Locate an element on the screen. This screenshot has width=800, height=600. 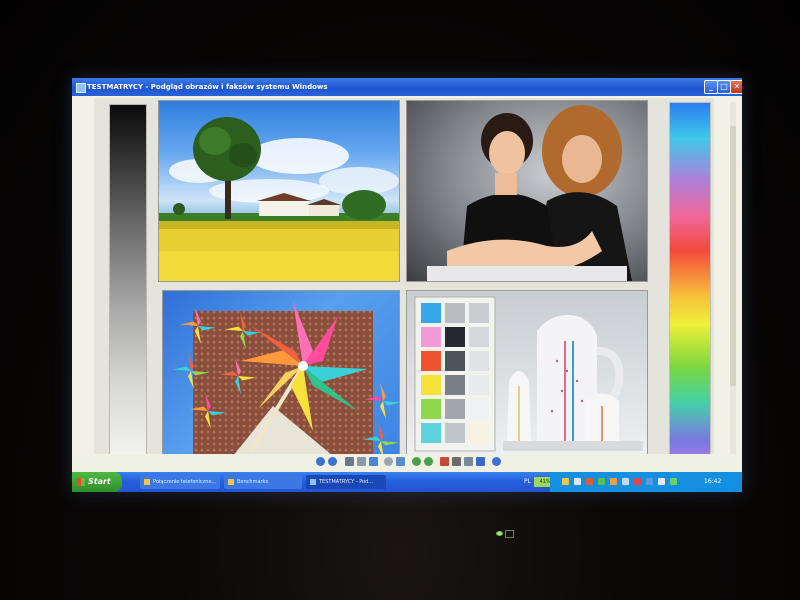
slideshow-icon is located at coordinates (373, 461).